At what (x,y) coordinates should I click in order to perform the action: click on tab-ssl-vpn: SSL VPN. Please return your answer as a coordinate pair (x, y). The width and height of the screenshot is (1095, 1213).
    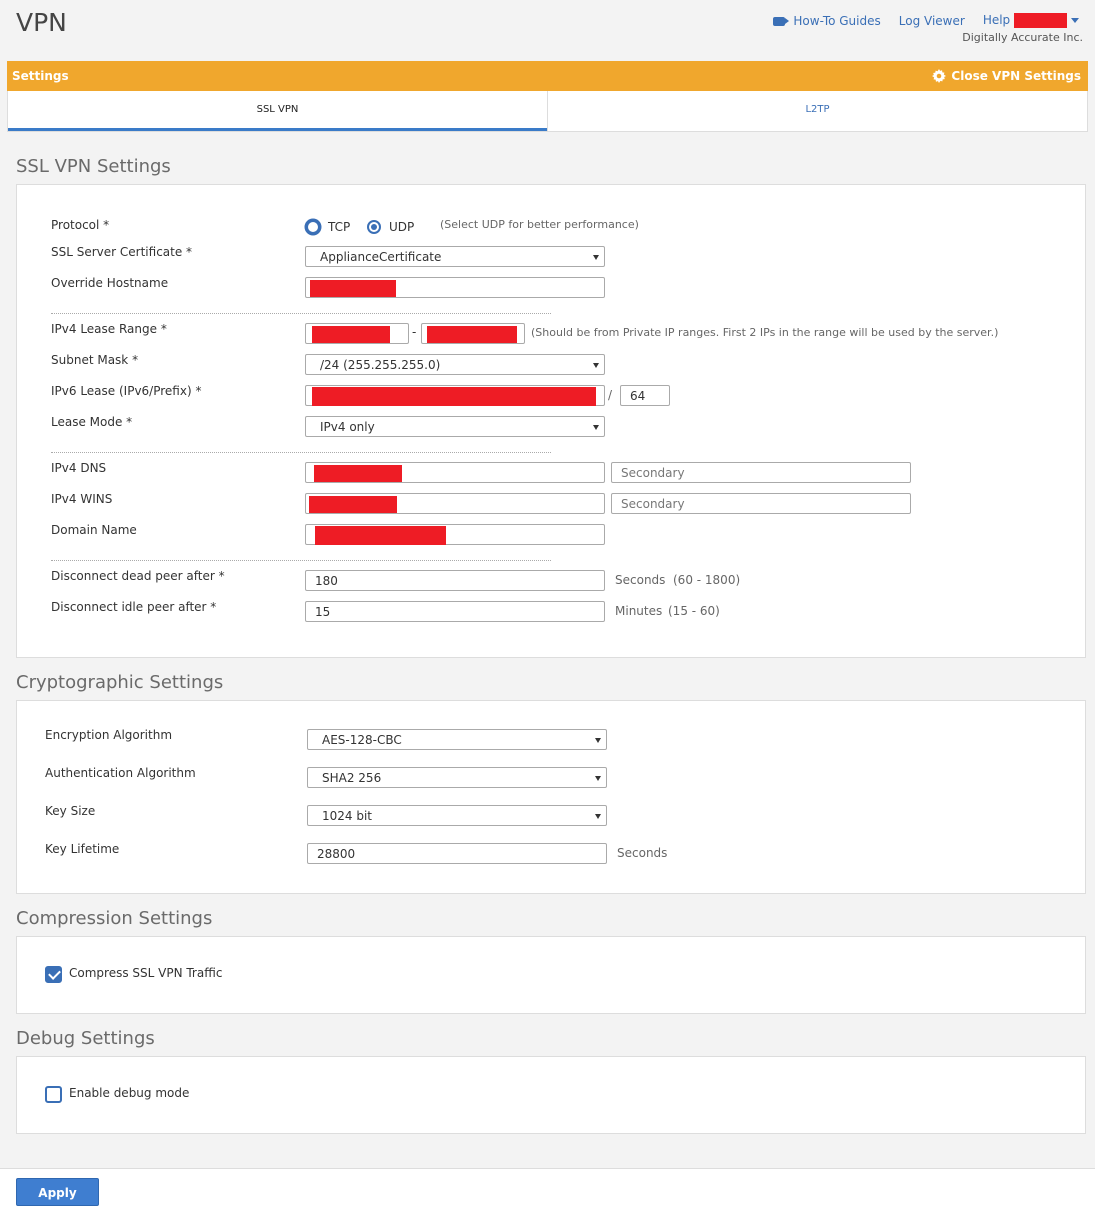
    Looking at the image, I should click on (277, 111).